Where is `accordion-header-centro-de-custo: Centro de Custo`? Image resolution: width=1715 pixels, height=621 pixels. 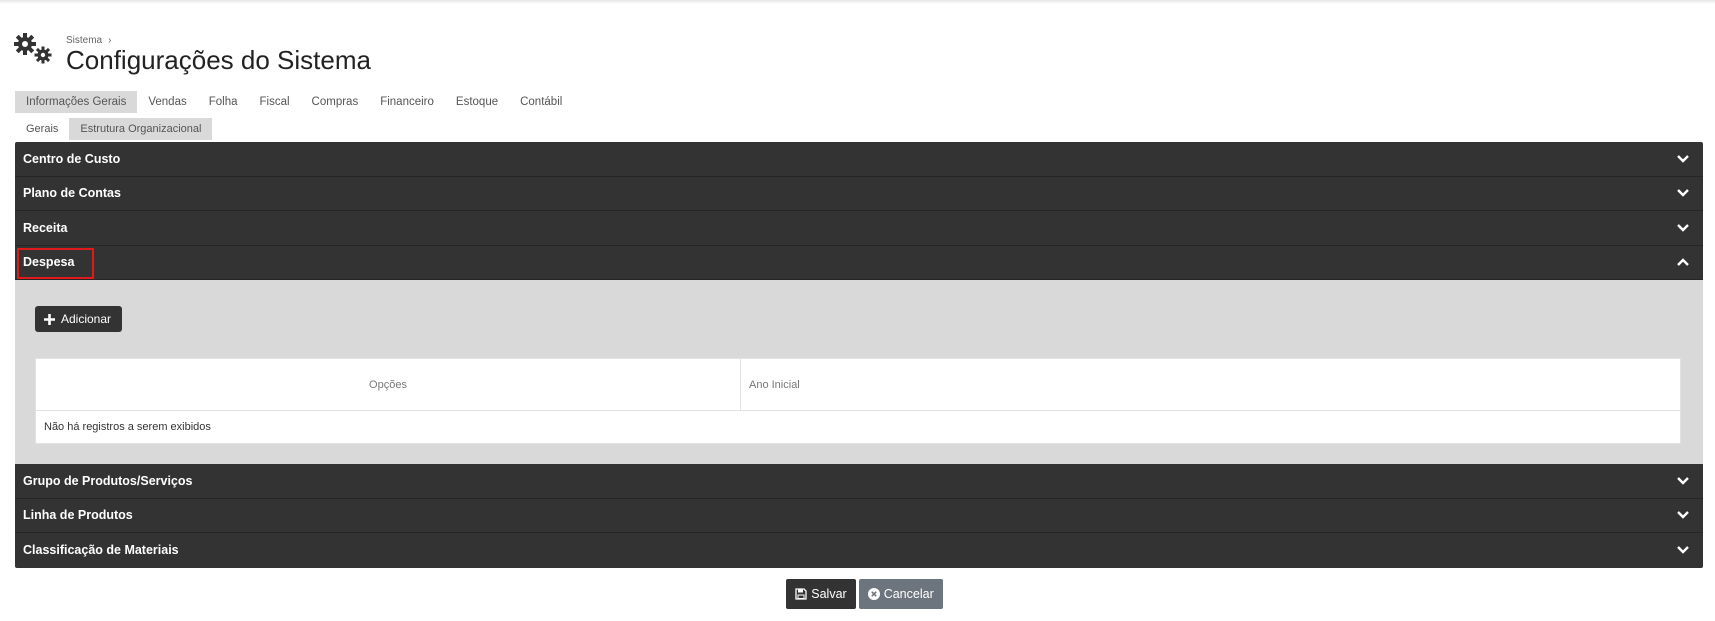
accordion-header-centro-de-custo: Centro de Custo is located at coordinates (859, 159).